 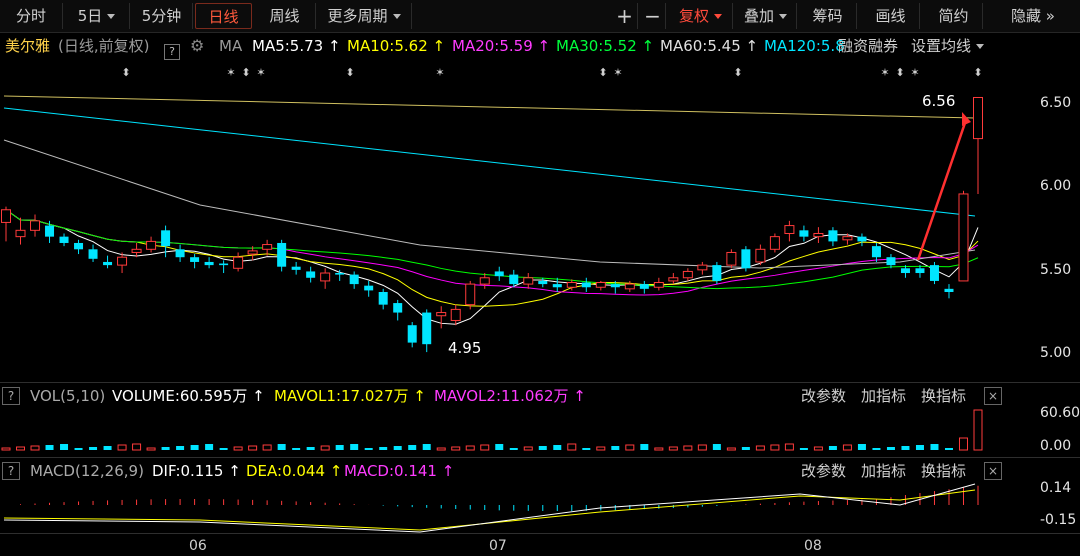 What do you see at coordinates (1056, 186) in the screenshot?
I see `price-tick: 6.00` at bounding box center [1056, 186].